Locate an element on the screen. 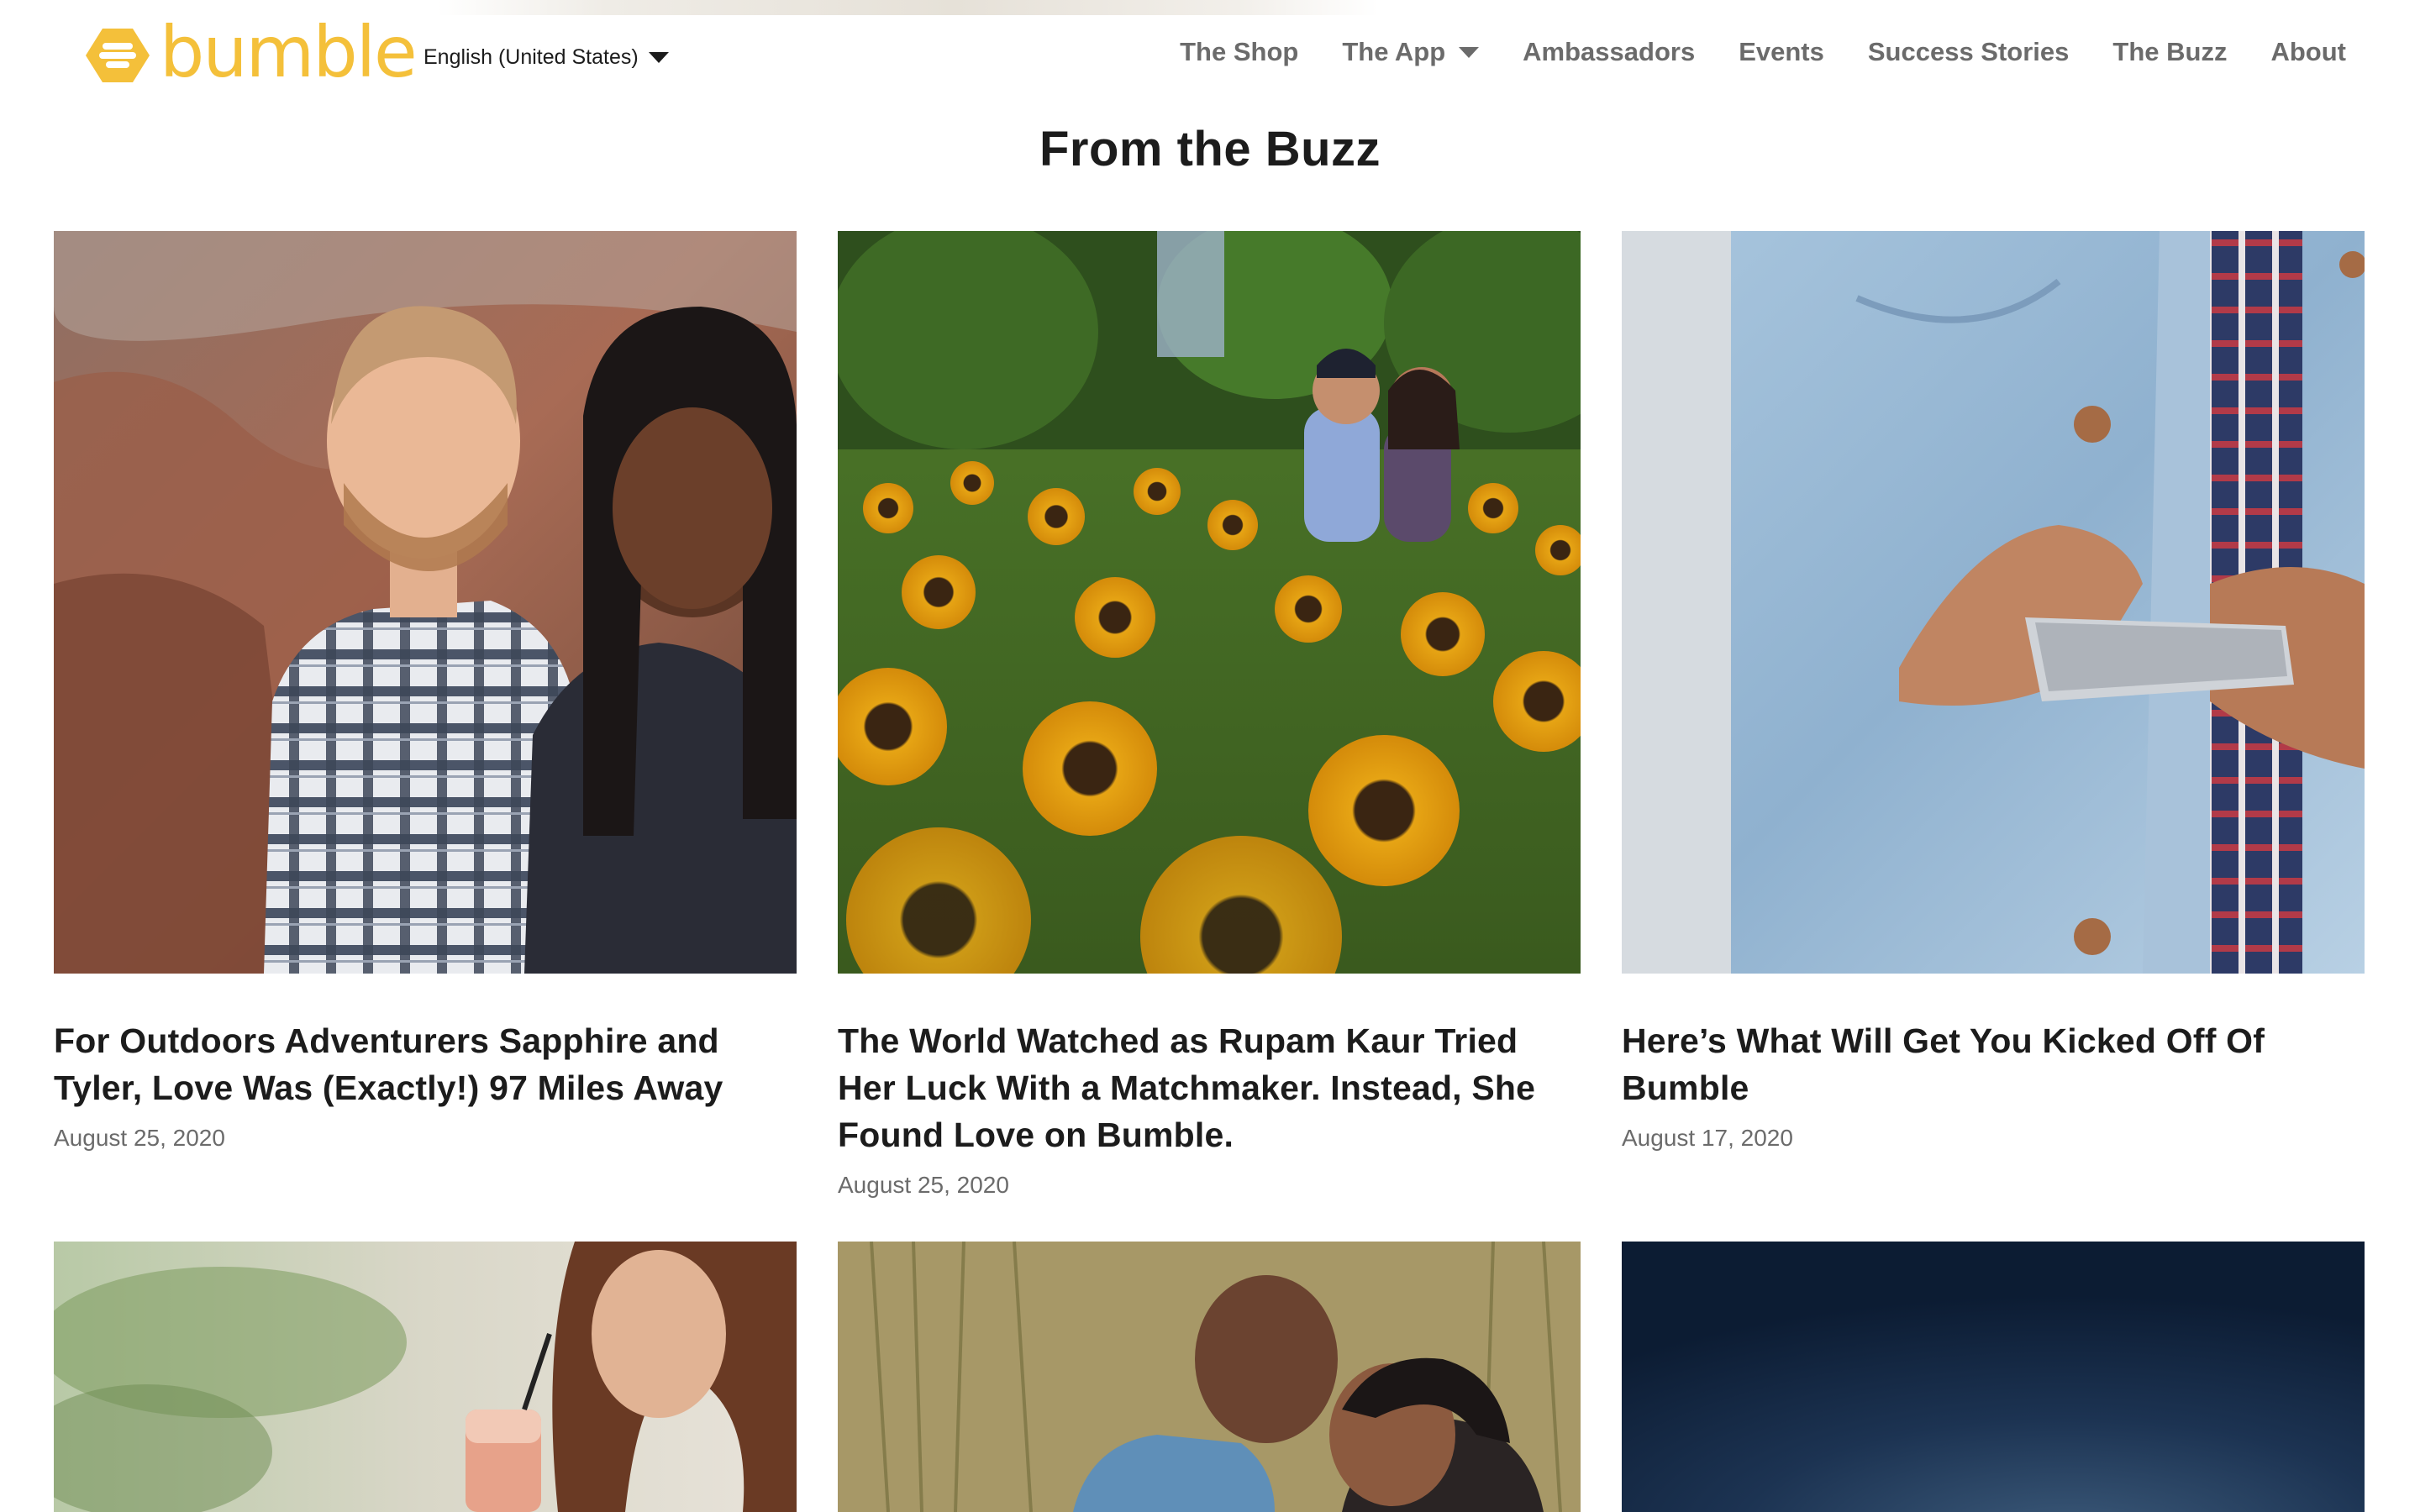  bumble-hive-icon is located at coordinates (118, 55).